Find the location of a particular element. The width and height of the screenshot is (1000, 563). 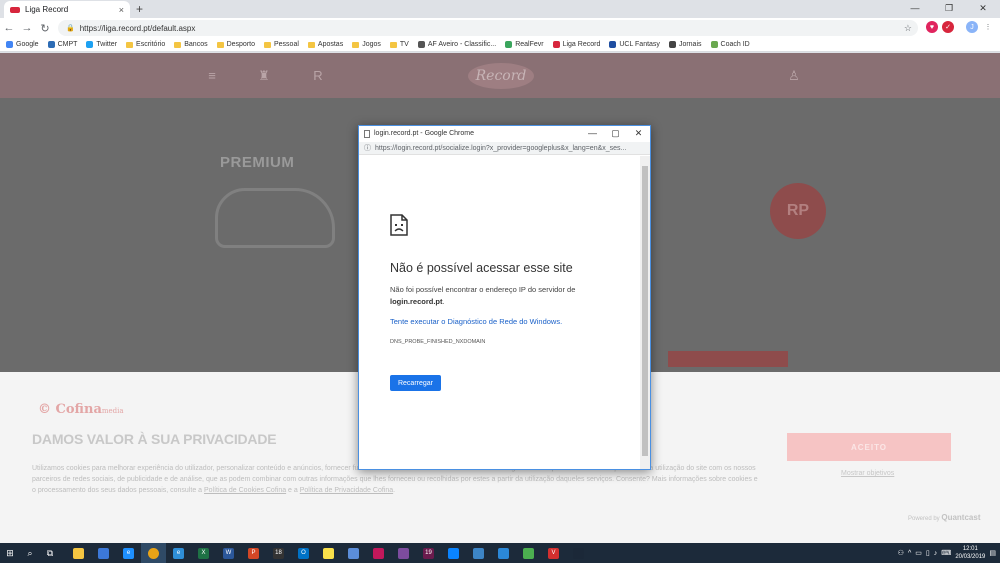

chrome-icon is located at coordinates (153, 553).